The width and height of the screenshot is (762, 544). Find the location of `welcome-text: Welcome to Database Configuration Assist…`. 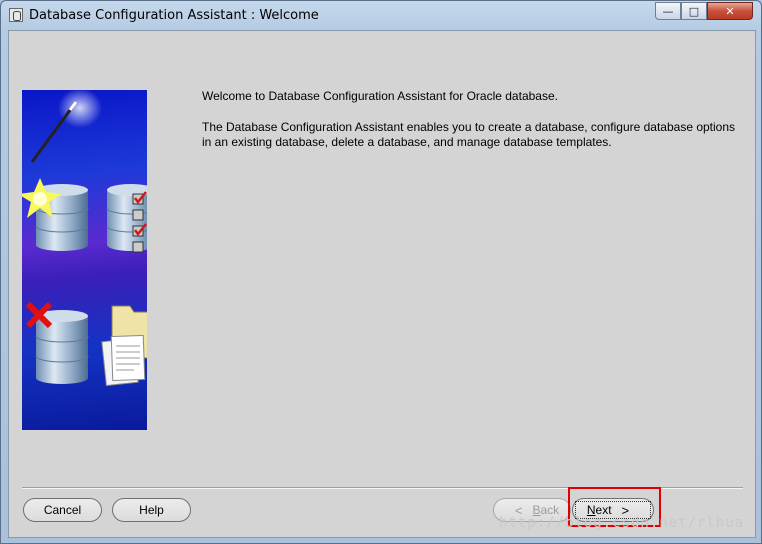

welcome-text: Welcome to Database Configuration Assist… is located at coordinates (474, 120).